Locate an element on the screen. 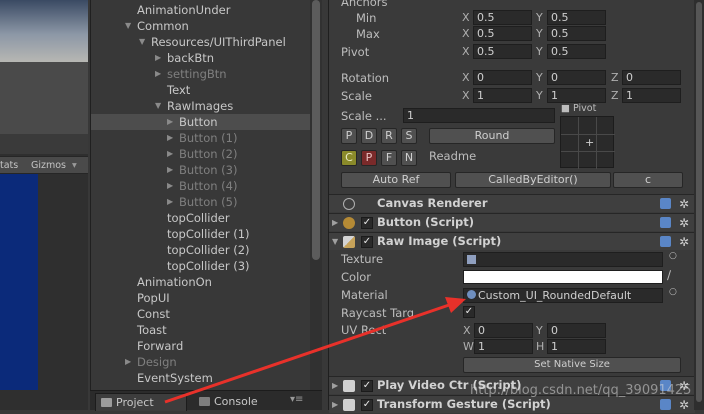 The image size is (704, 414). rotation-y-field: 0 is located at coordinates (576, 77).